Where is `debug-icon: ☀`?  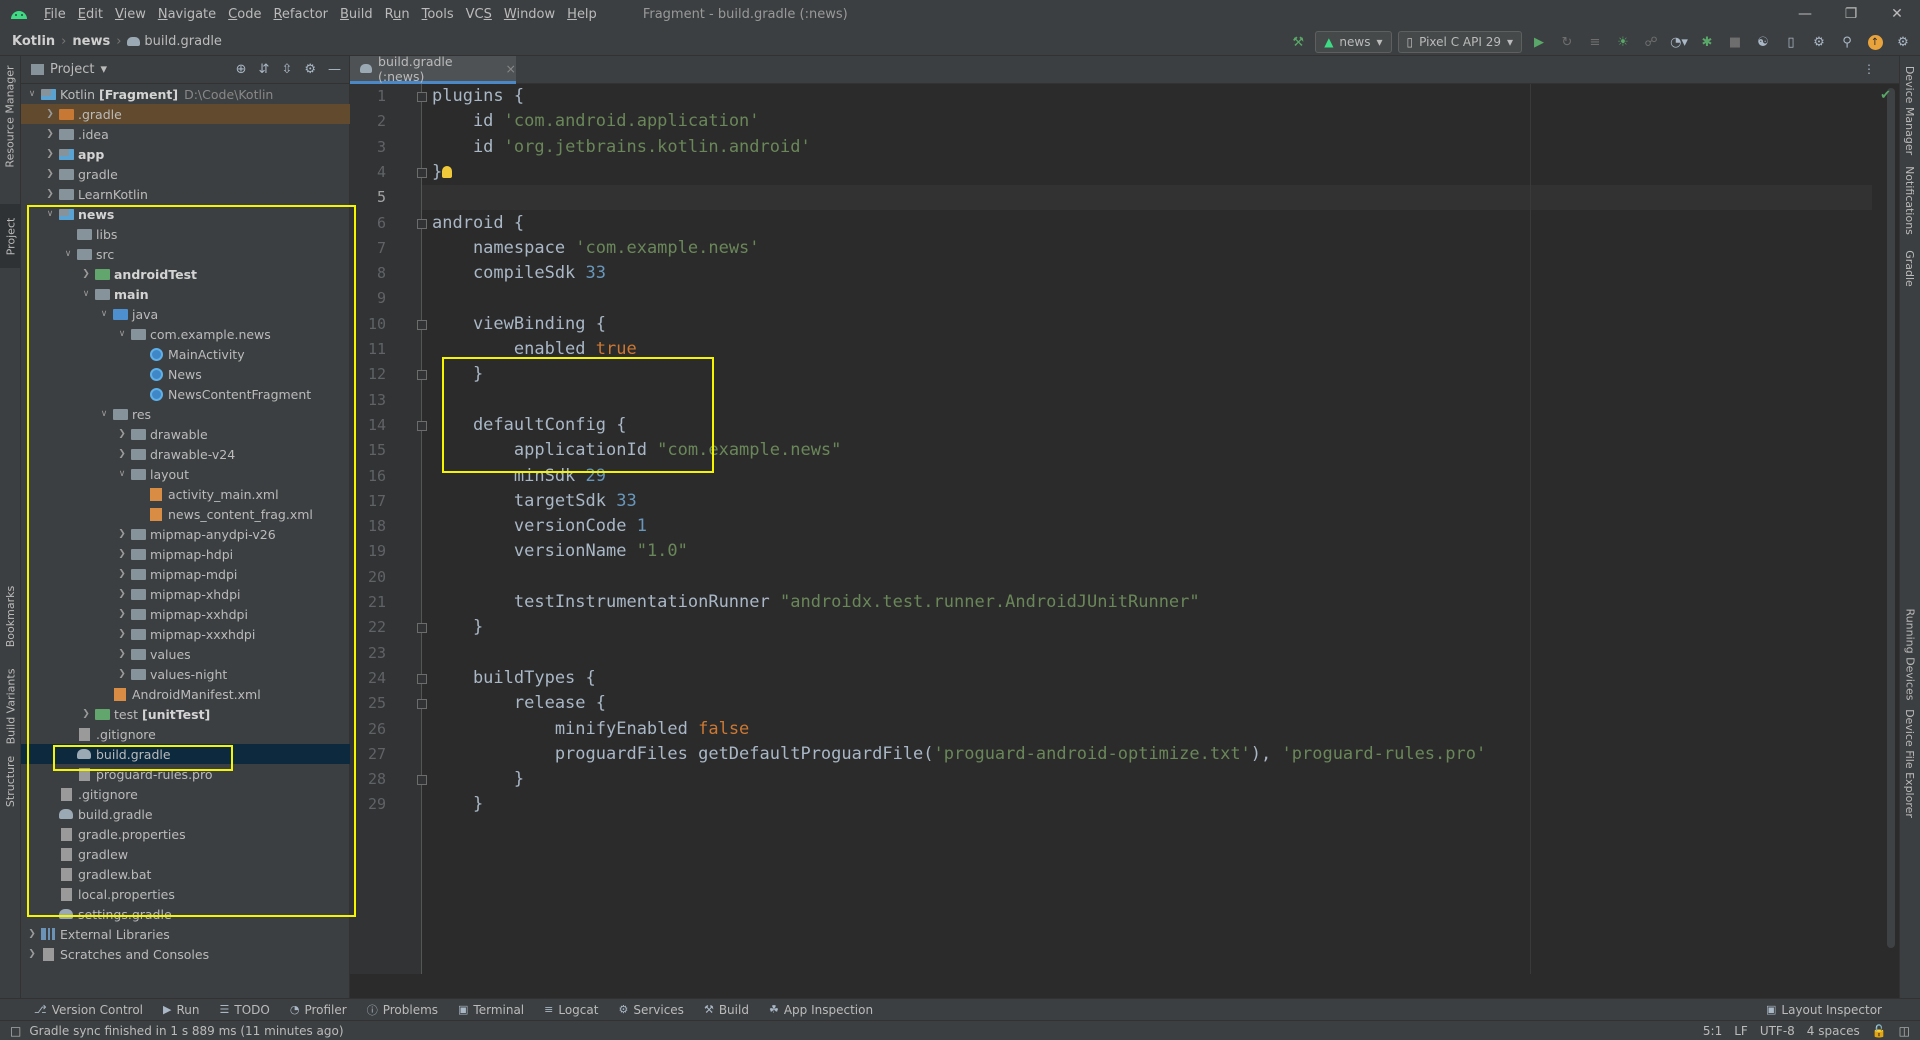
debug-icon: ☀ is located at coordinates (1623, 42).